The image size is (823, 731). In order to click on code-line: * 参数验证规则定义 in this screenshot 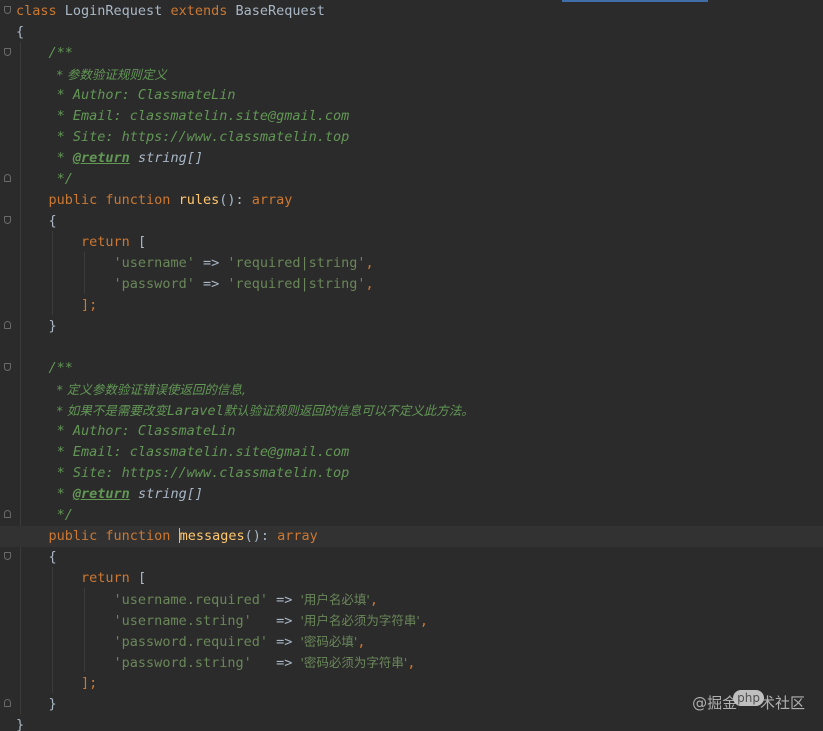, I will do `click(411, 74)`.